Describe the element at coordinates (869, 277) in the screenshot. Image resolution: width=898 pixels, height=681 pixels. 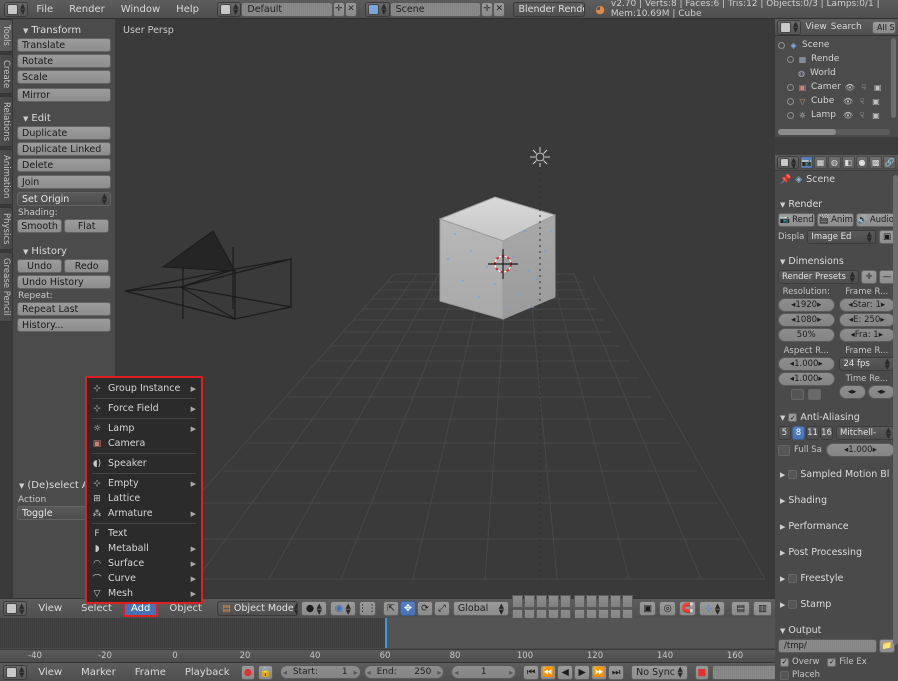
I see `add-preset-button: ✛` at that location.